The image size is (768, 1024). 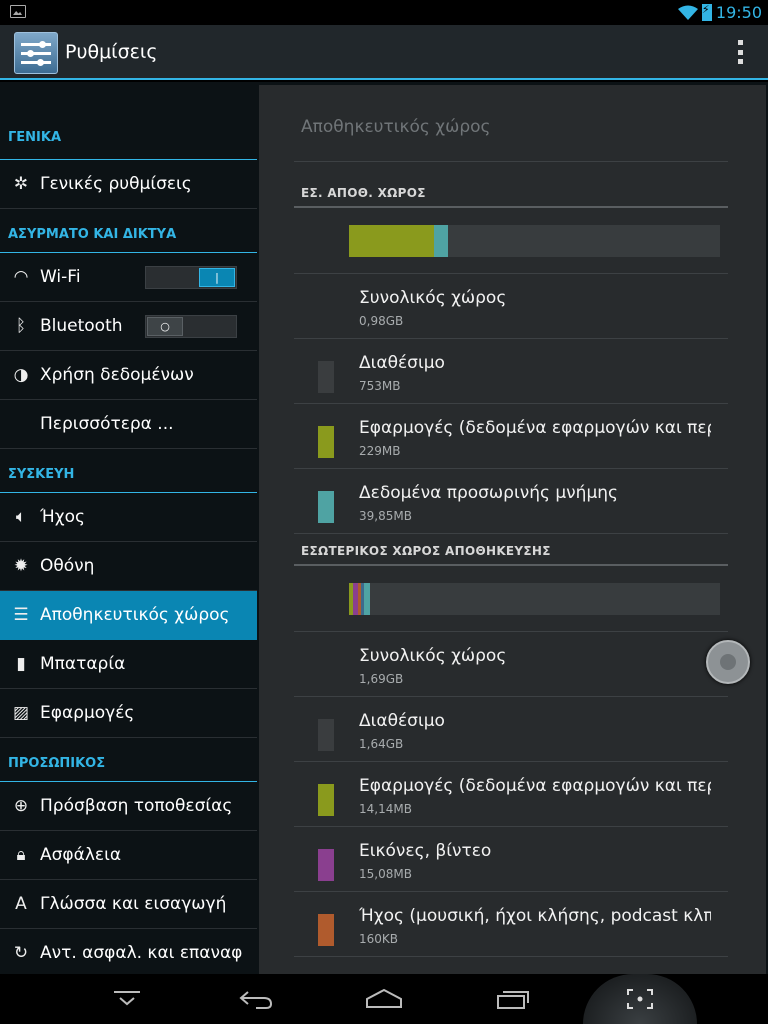 What do you see at coordinates (136, 806) in the screenshot?
I see `sidebar-item-label: Πρόσβαση τοποθεσίας` at bounding box center [136, 806].